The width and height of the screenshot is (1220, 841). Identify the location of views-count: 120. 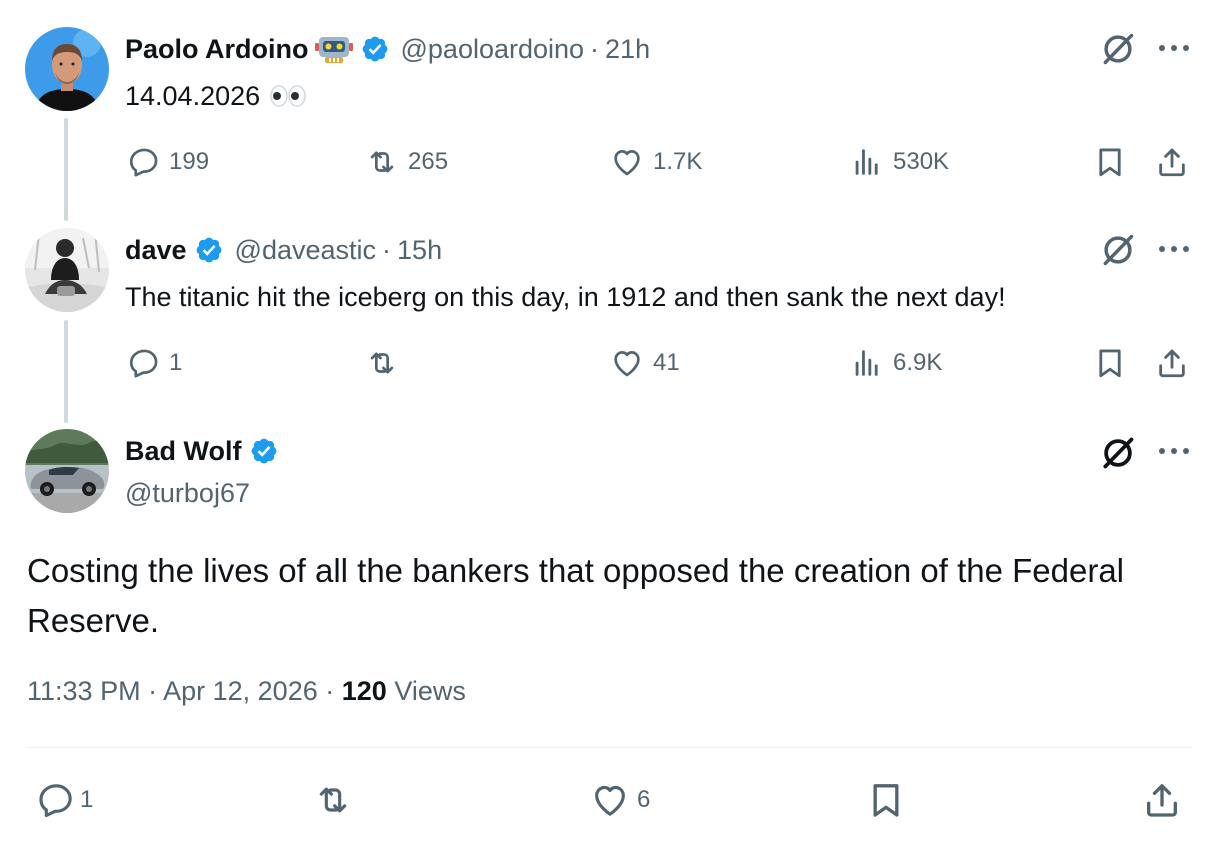
(364, 691).